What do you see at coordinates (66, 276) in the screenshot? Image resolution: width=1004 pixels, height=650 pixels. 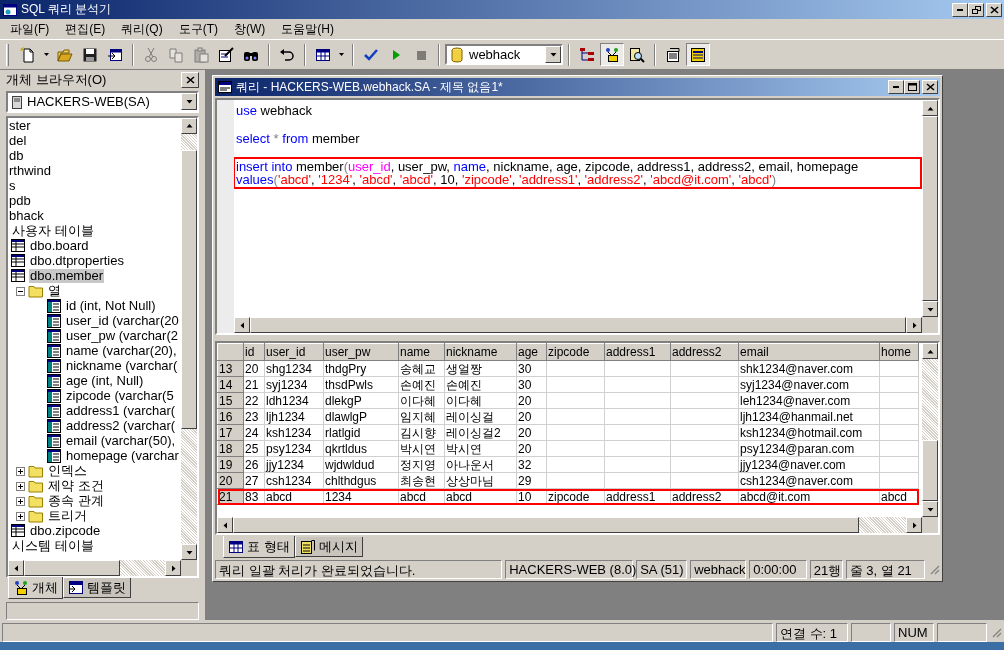 I see `tree-item: dbo.member` at bounding box center [66, 276].